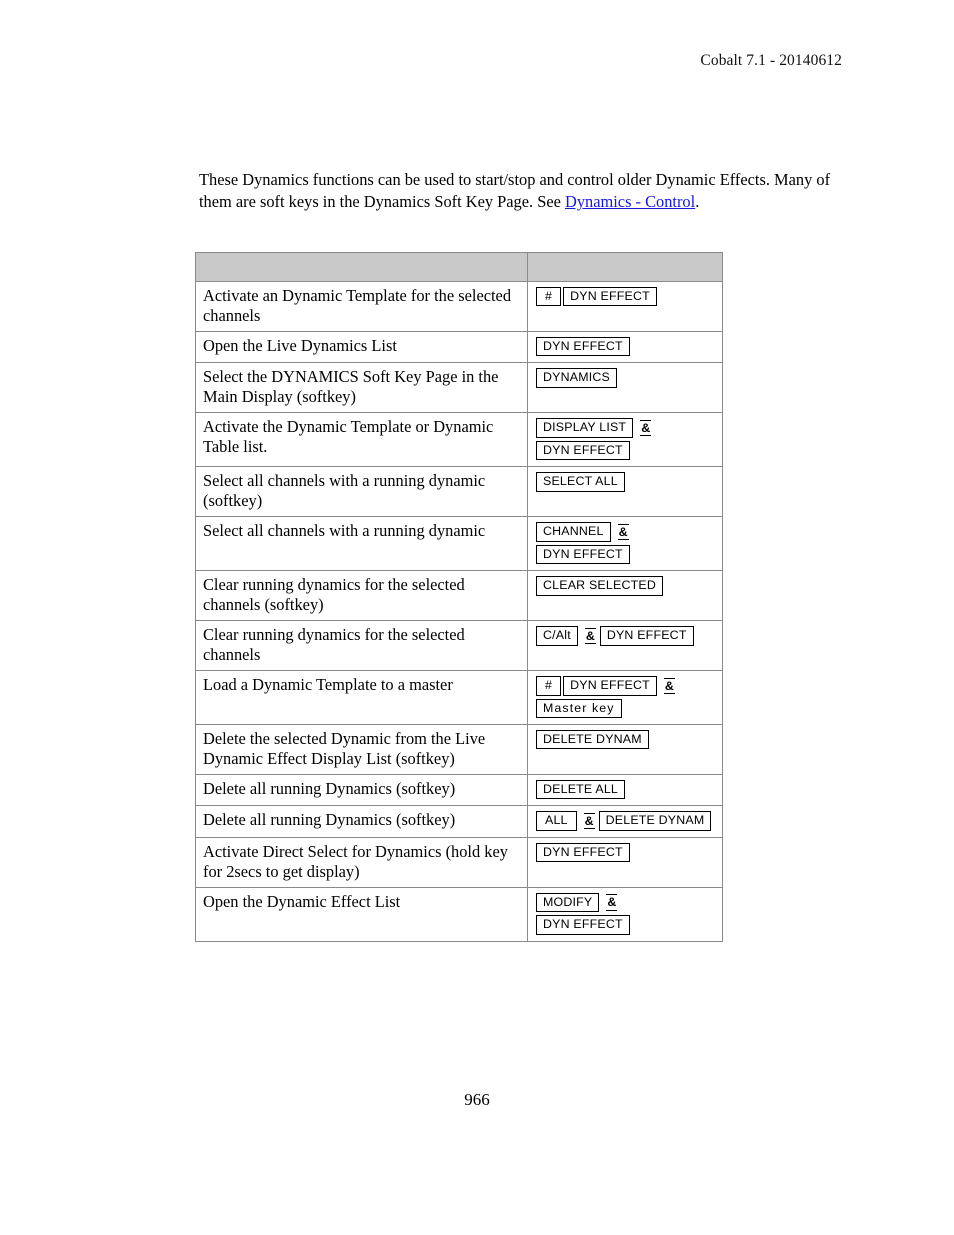 The image size is (954, 1235). I want to click on key-sequence-line: # DYN EFFECT &, so click(626, 686).